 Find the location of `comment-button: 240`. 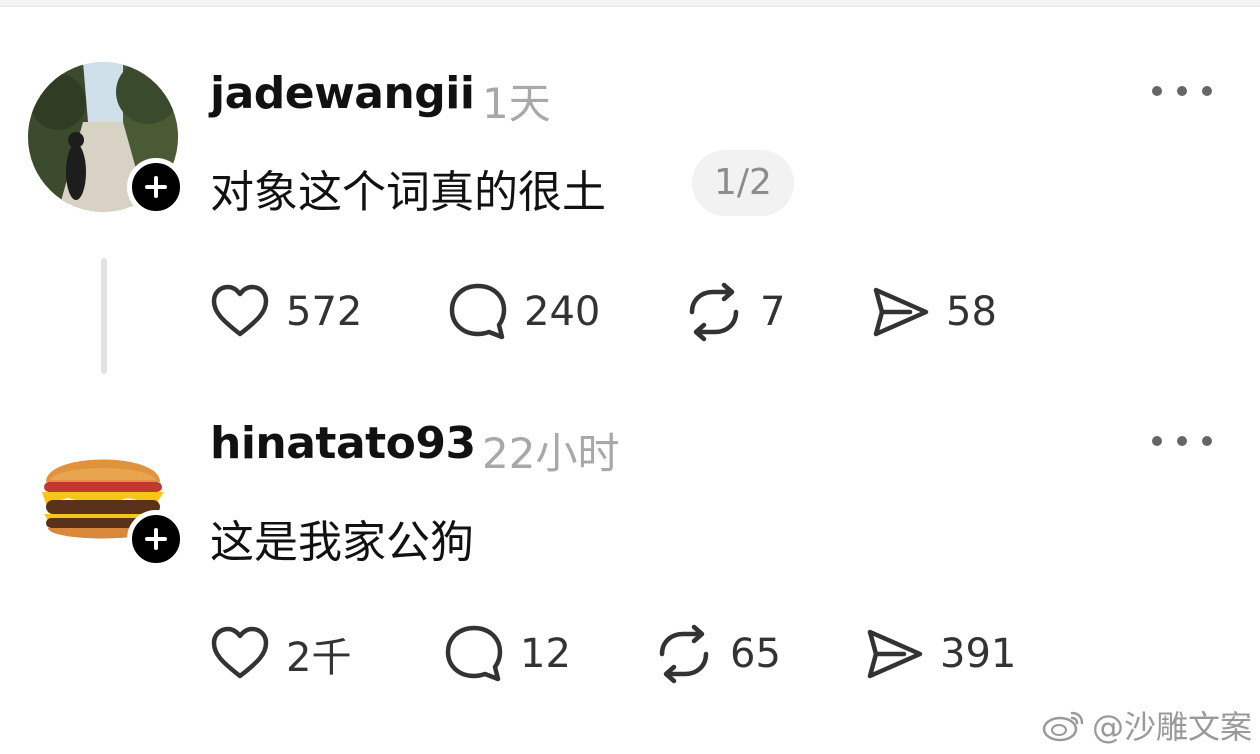

comment-button: 240 is located at coordinates (524, 312).